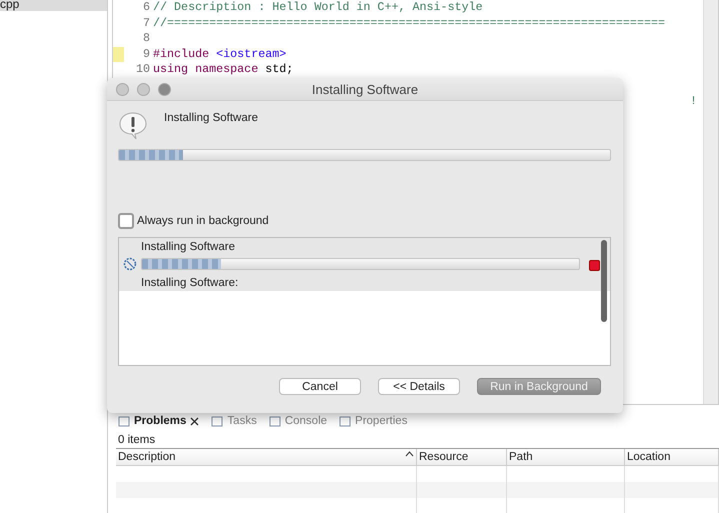 Image resolution: width=719 pixels, height=513 pixels. I want to click on close-icon, so click(195, 421).